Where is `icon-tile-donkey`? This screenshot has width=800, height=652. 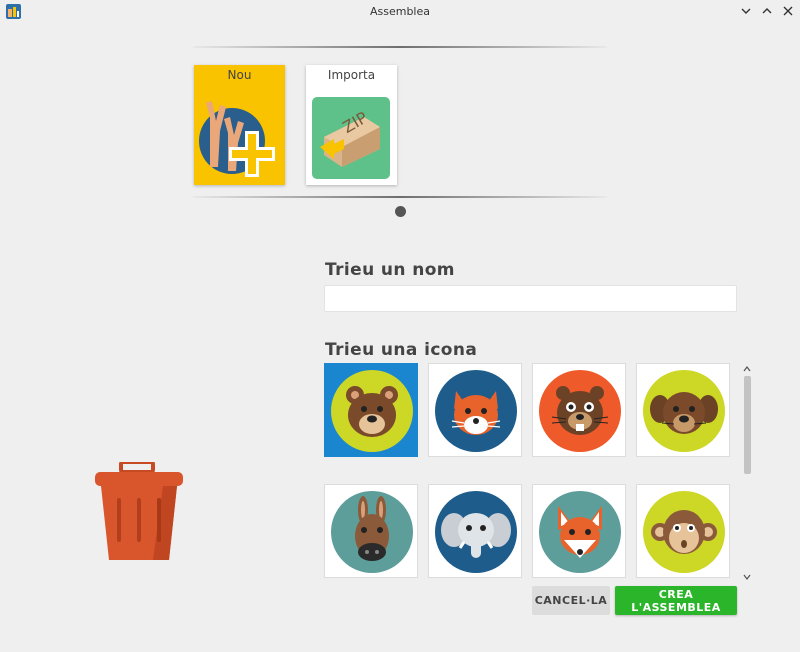 icon-tile-donkey is located at coordinates (371, 531).